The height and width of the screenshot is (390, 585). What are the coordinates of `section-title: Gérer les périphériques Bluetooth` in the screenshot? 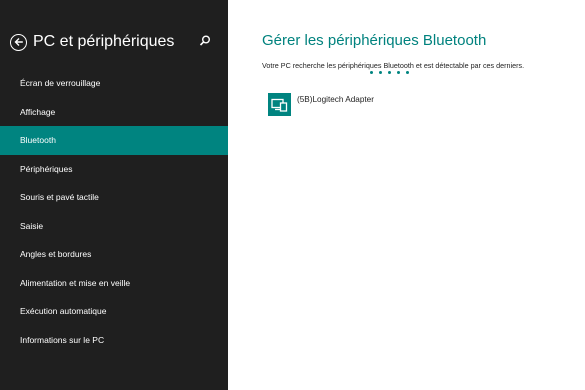 It's located at (374, 40).